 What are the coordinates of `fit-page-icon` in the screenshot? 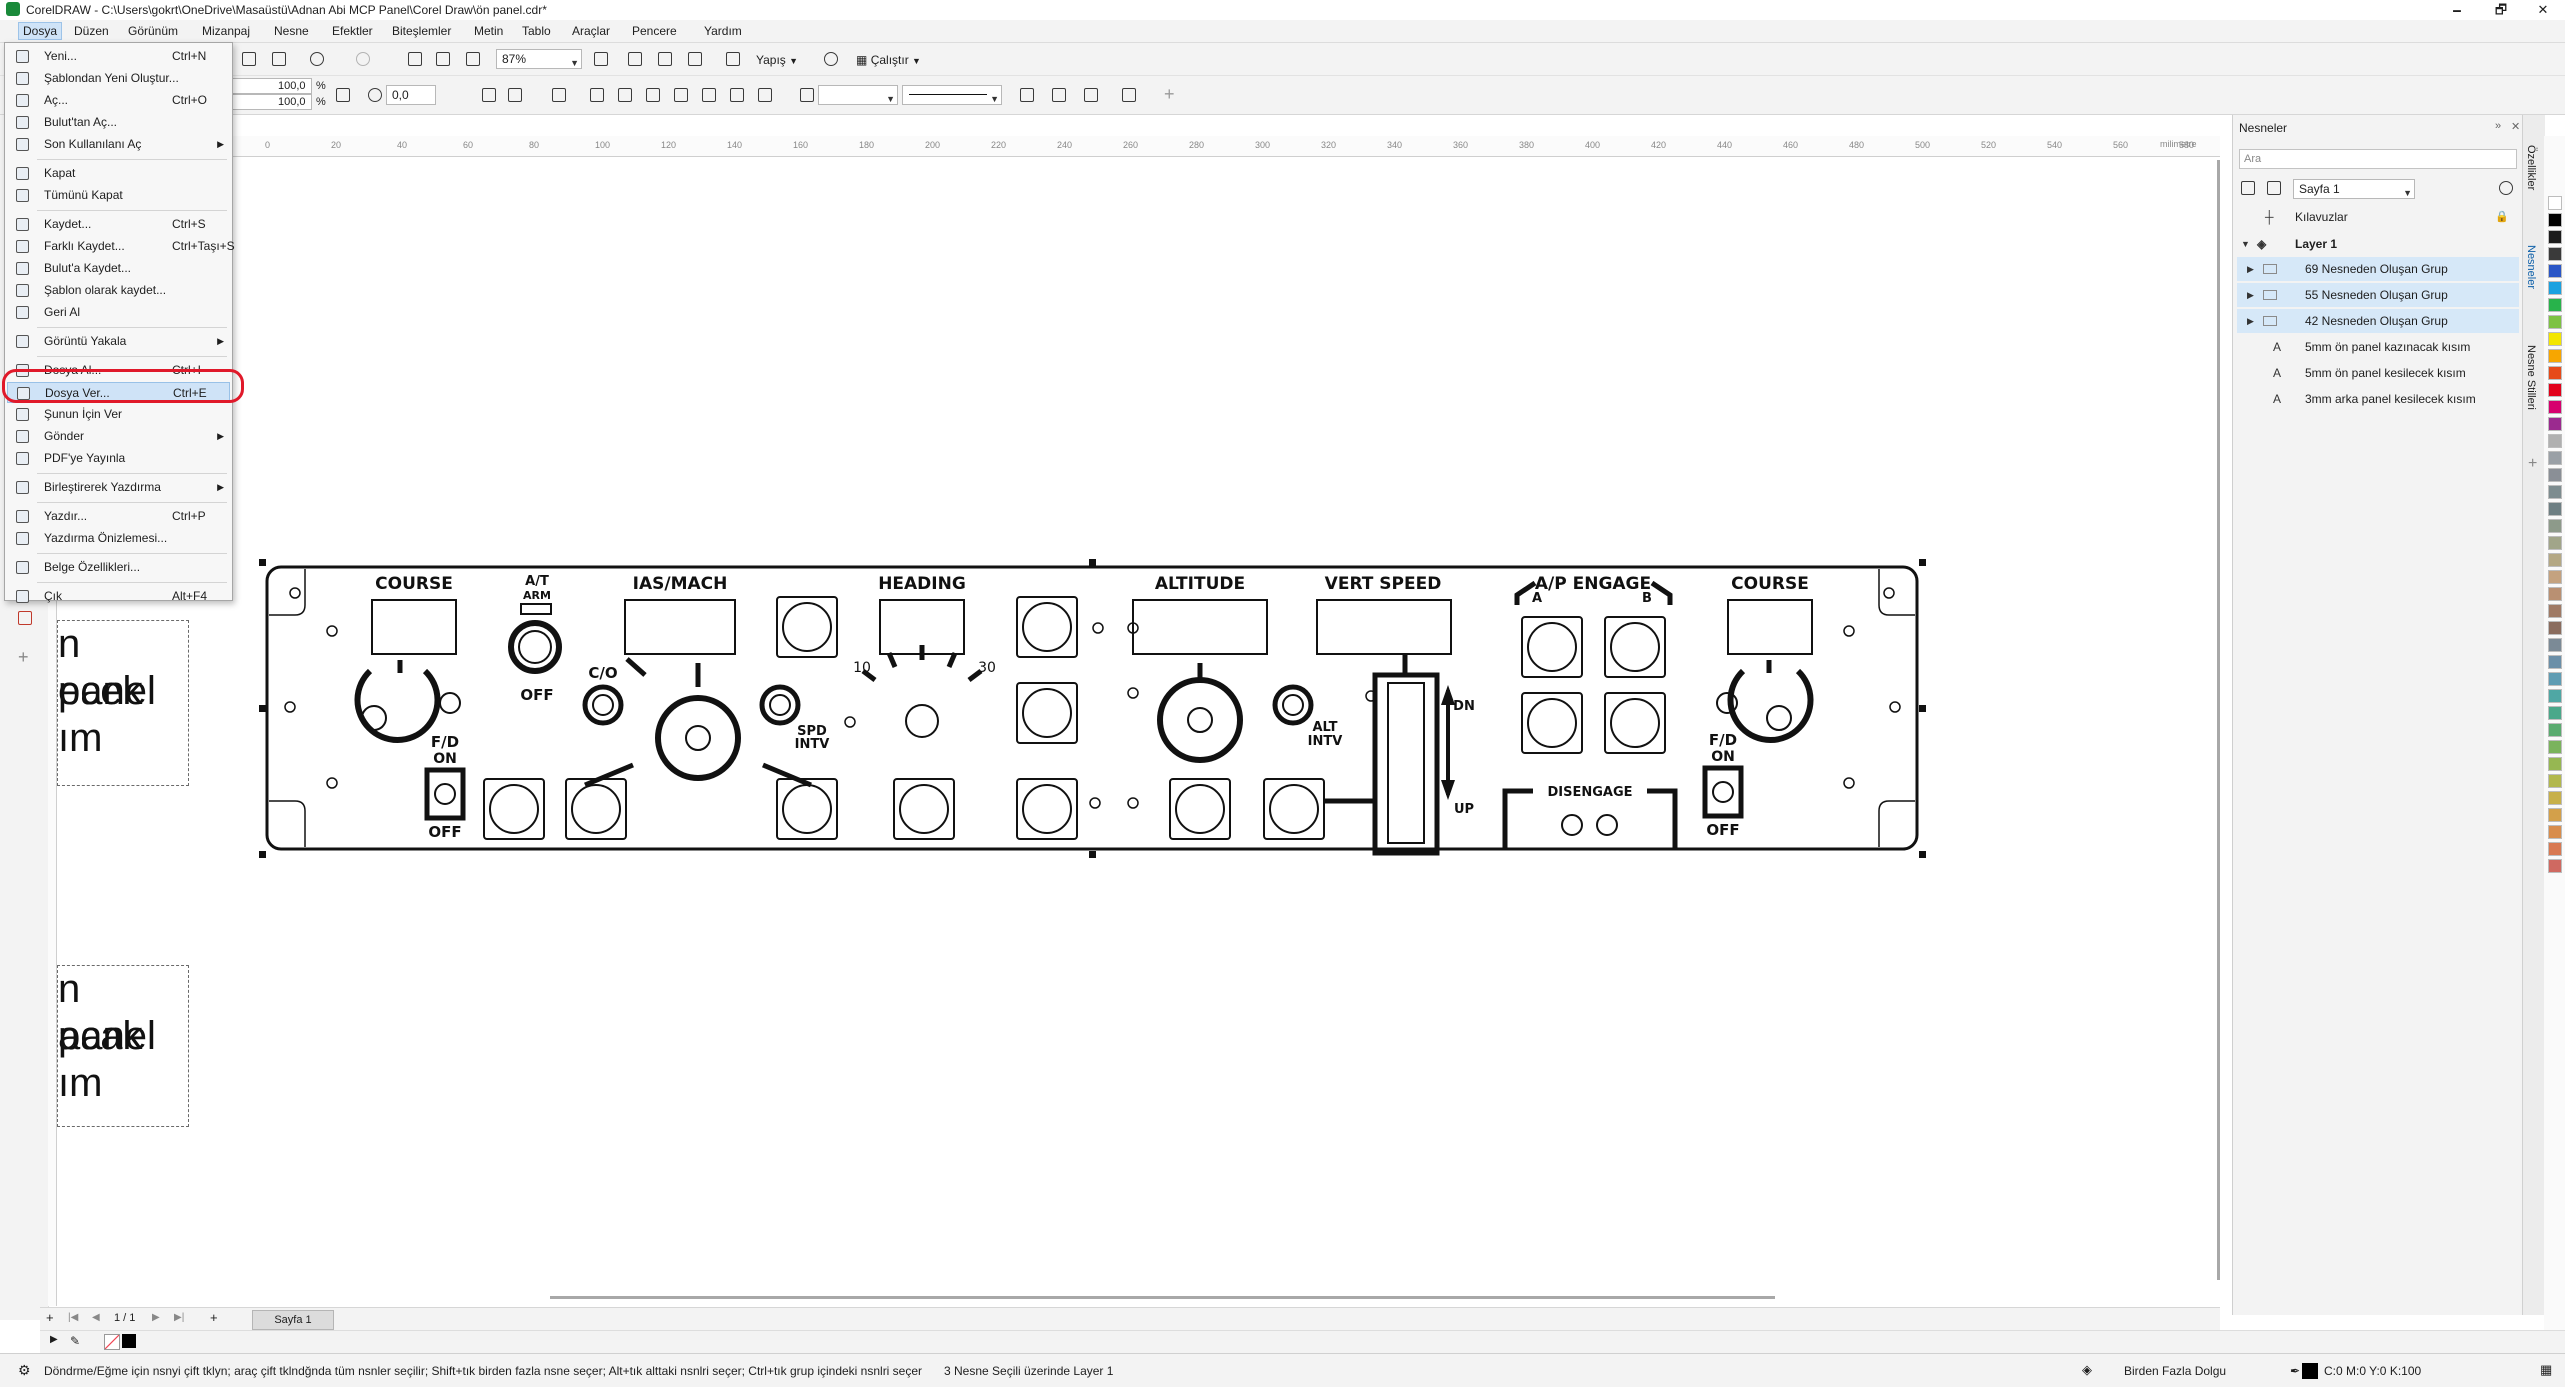 It's located at (601, 59).